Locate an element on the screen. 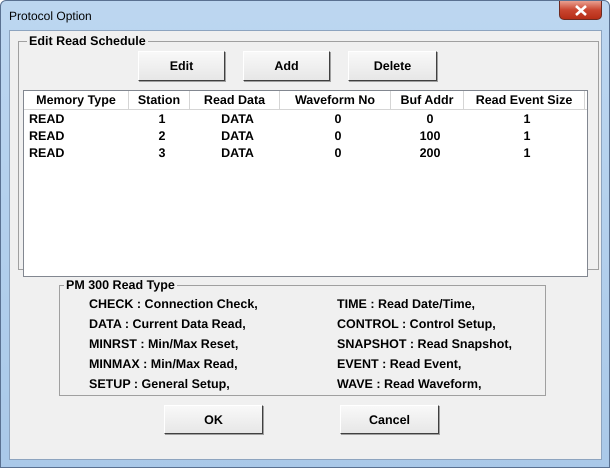  group-title: PM 300 Read Type is located at coordinates (120, 285).